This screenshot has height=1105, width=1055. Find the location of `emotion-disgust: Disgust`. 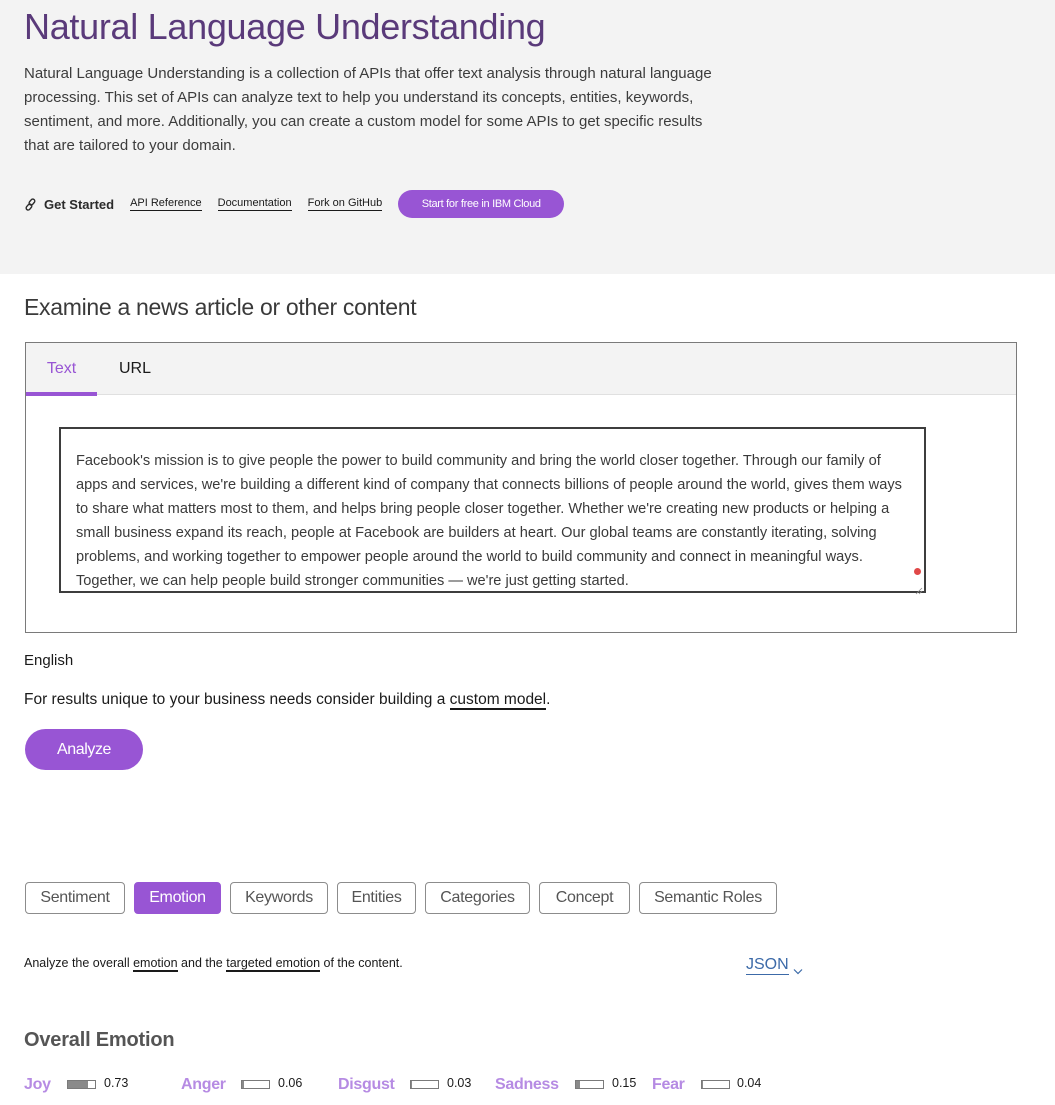

emotion-disgust: Disgust is located at coordinates (366, 1085).